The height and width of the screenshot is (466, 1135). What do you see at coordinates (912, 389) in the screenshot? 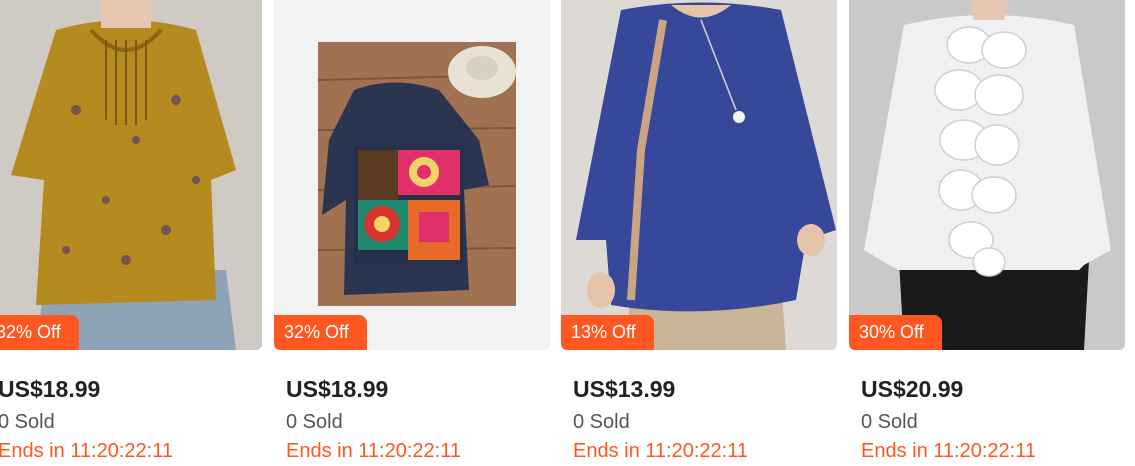
I see `product-price: US$20.99` at bounding box center [912, 389].